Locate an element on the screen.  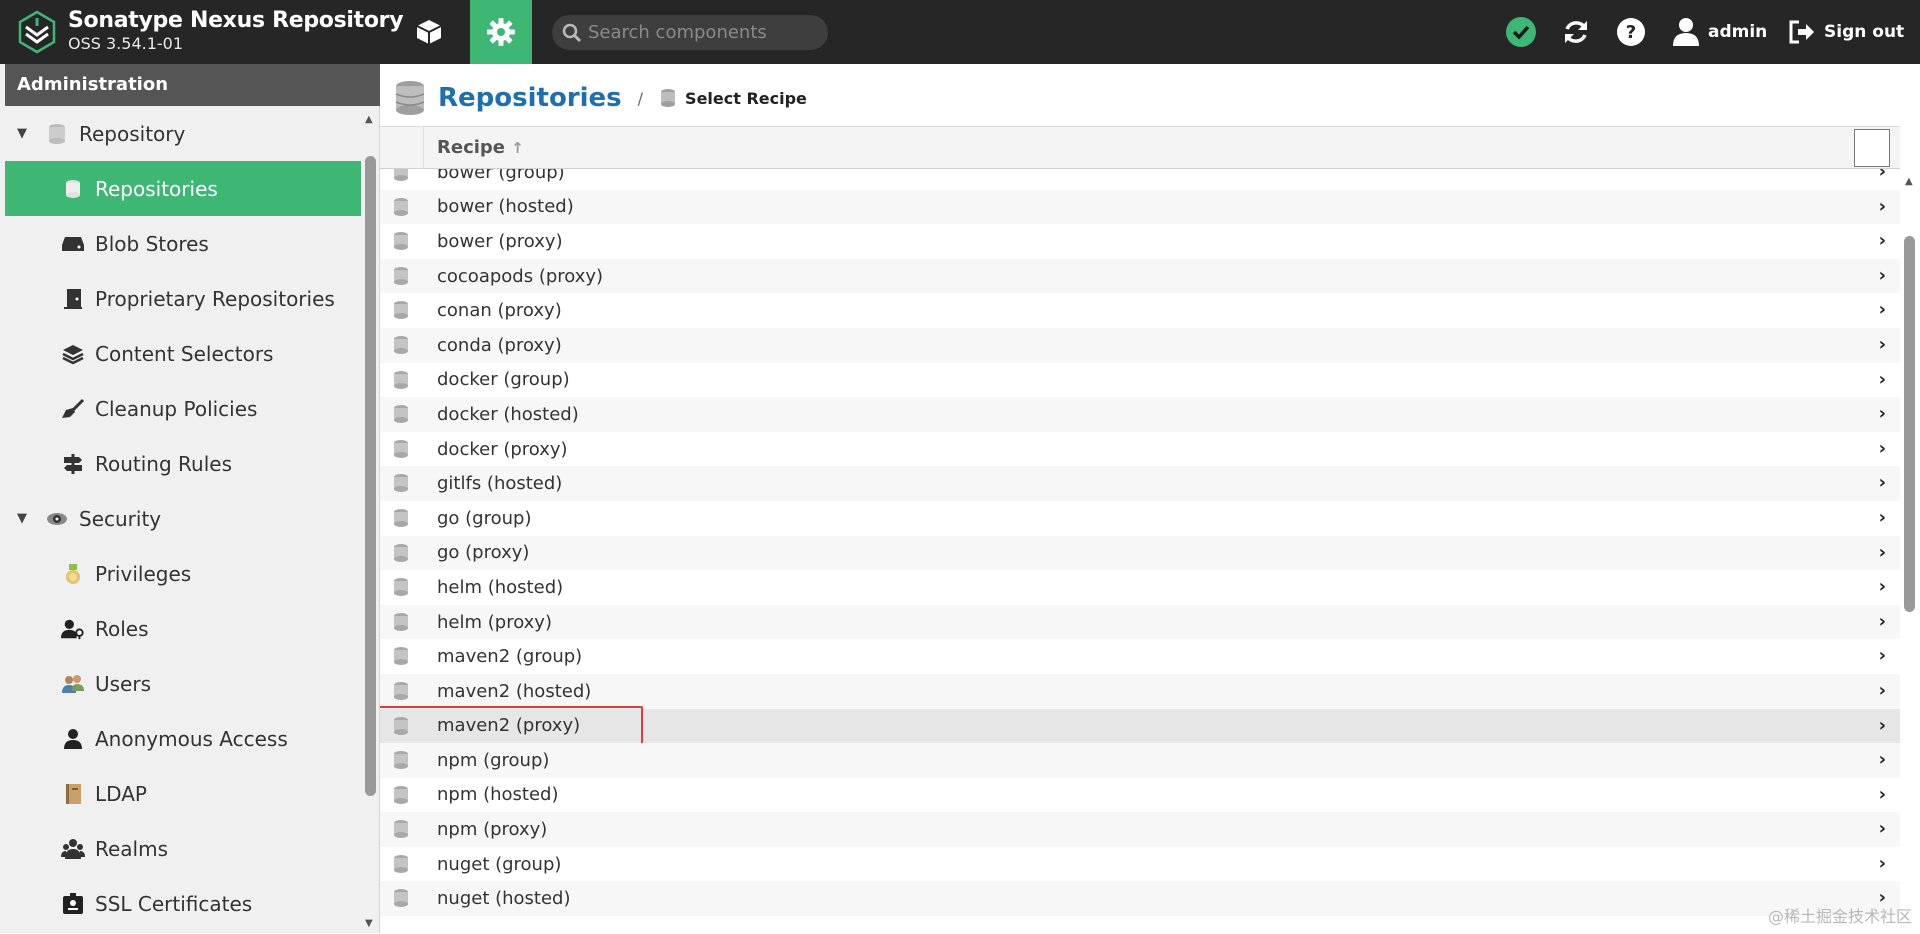
sidebar-item-ldap: LDAP is located at coordinates (183, 793).